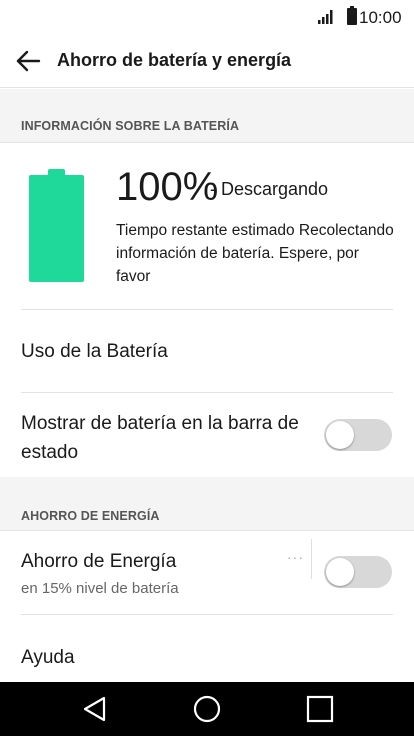  What do you see at coordinates (311, 559) in the screenshot?
I see `vertical-separator` at bounding box center [311, 559].